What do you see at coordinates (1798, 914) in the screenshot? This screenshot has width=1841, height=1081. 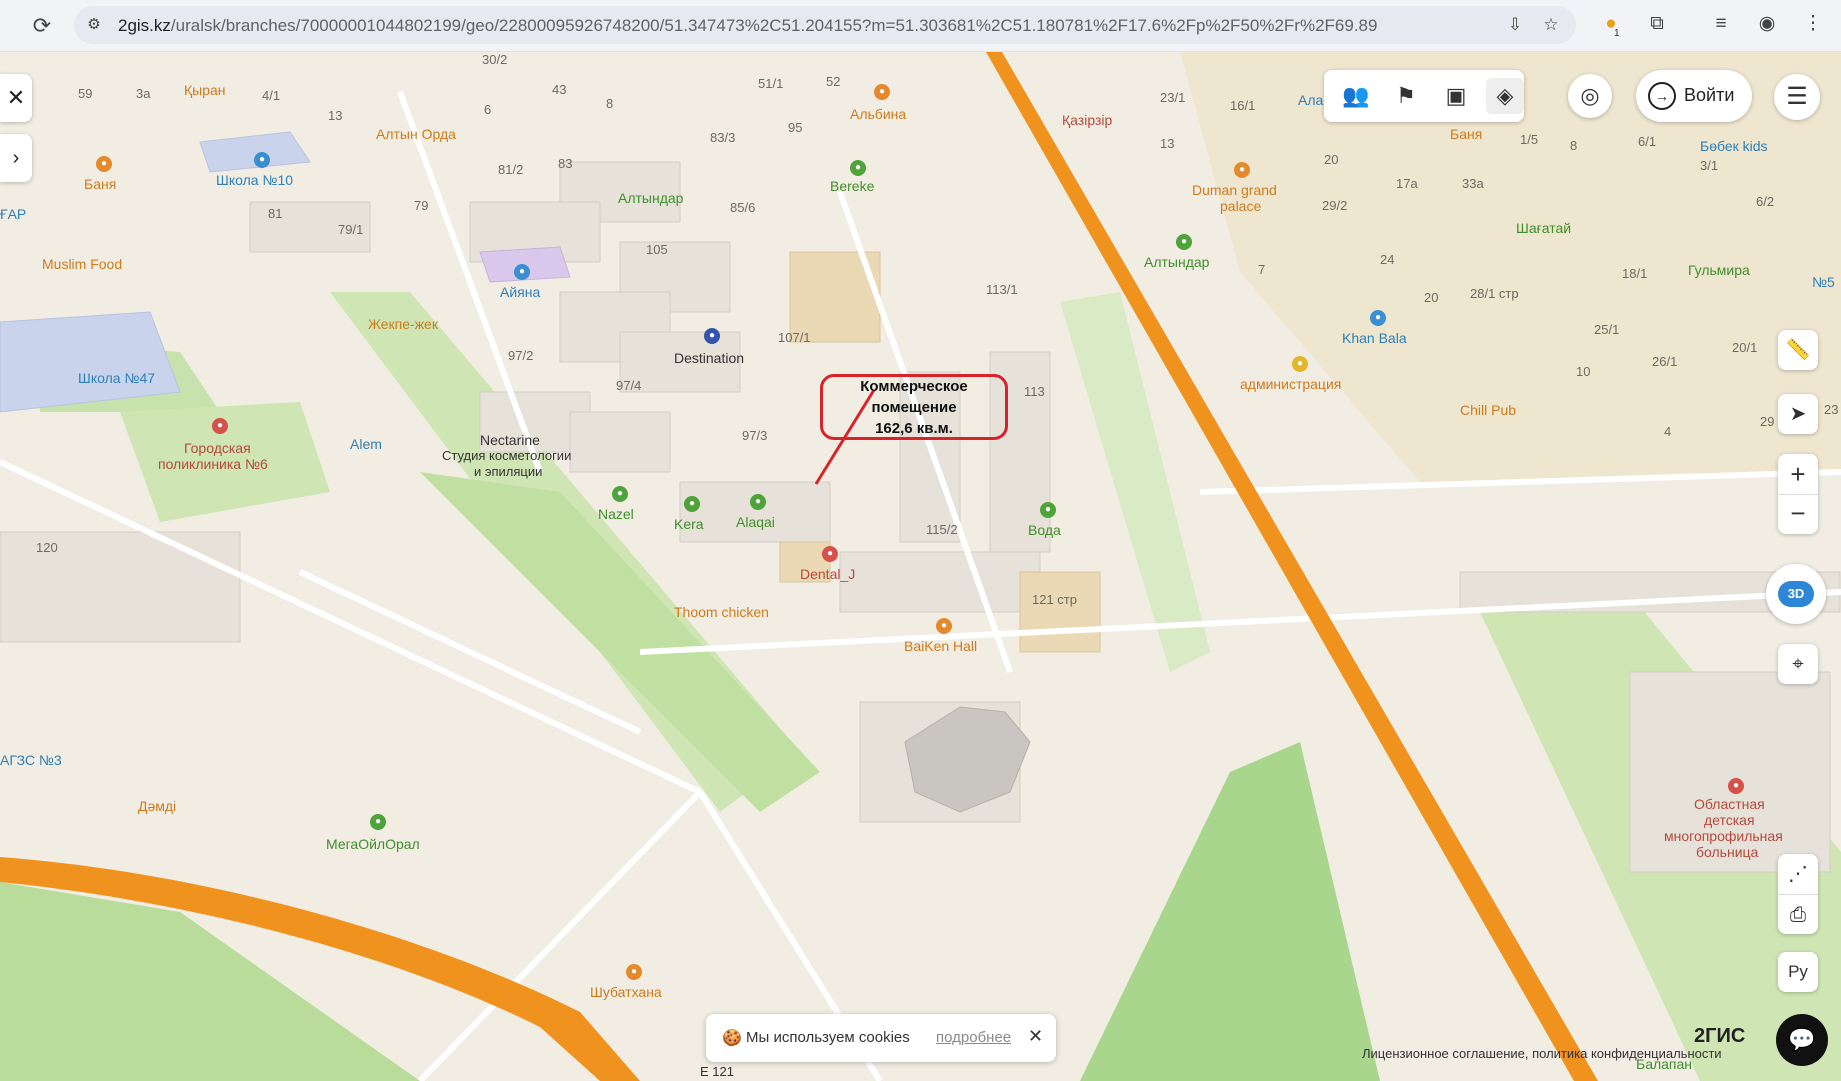 I see `print-icon: ⎙` at bounding box center [1798, 914].